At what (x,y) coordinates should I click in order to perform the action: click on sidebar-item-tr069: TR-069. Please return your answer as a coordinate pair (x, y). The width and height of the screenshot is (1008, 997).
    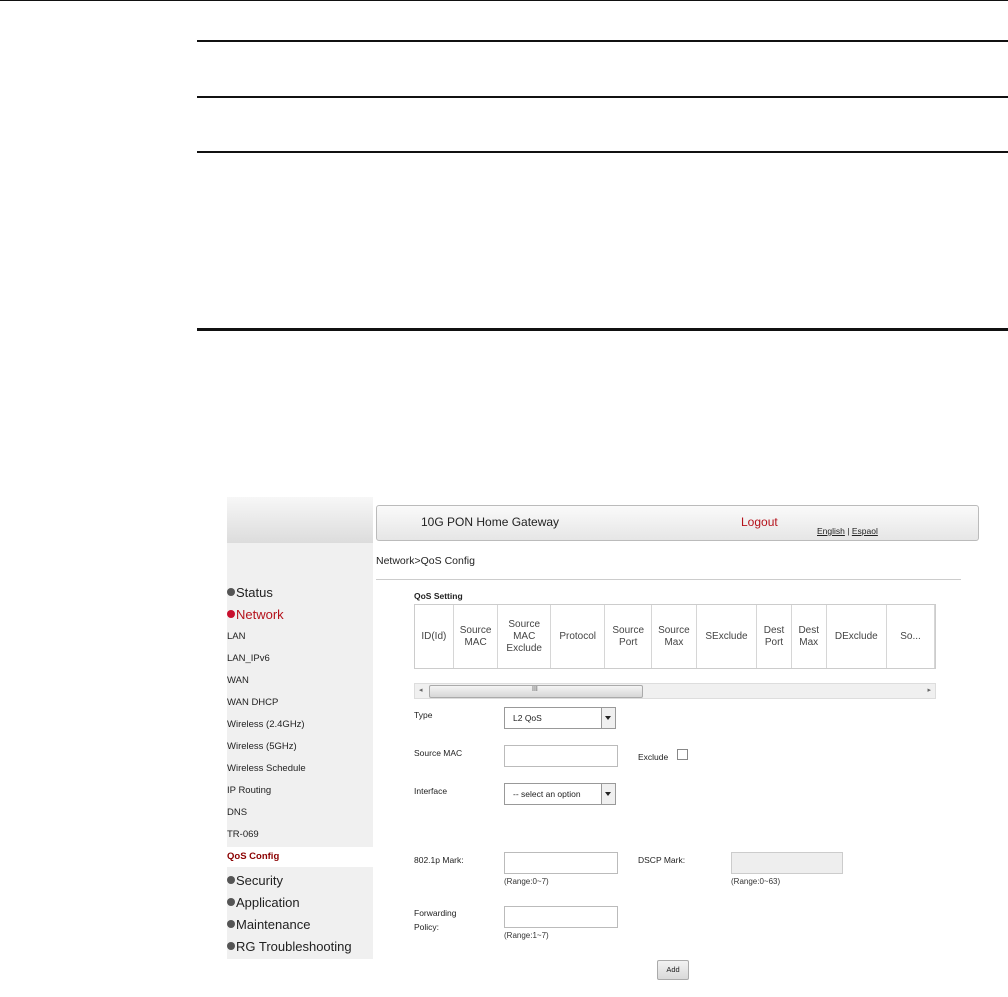
    Looking at the image, I should click on (243, 834).